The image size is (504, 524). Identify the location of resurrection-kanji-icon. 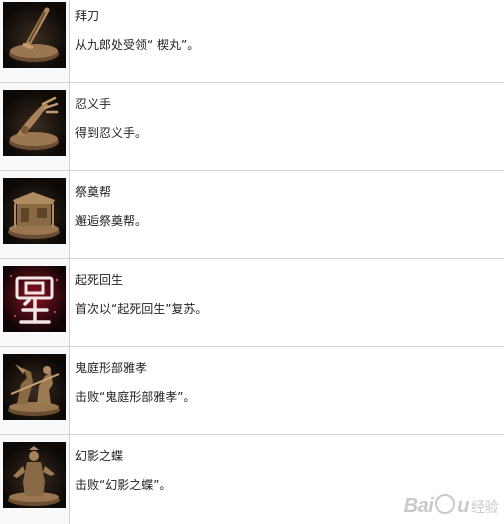
(34, 299).